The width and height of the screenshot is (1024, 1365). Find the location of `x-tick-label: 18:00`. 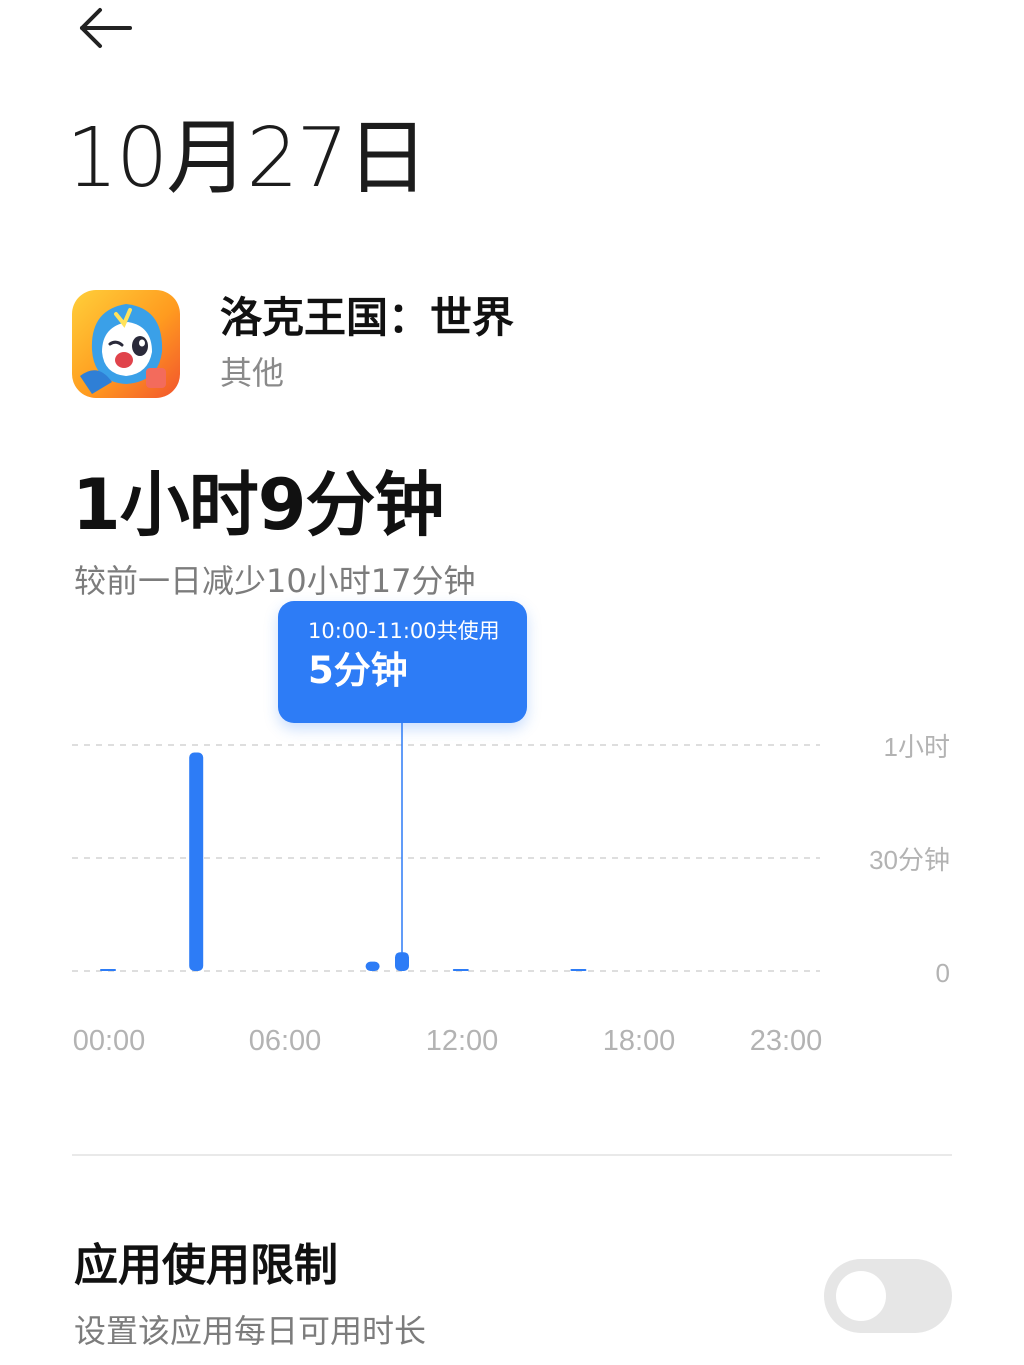

x-tick-label: 18:00 is located at coordinates (639, 1041).